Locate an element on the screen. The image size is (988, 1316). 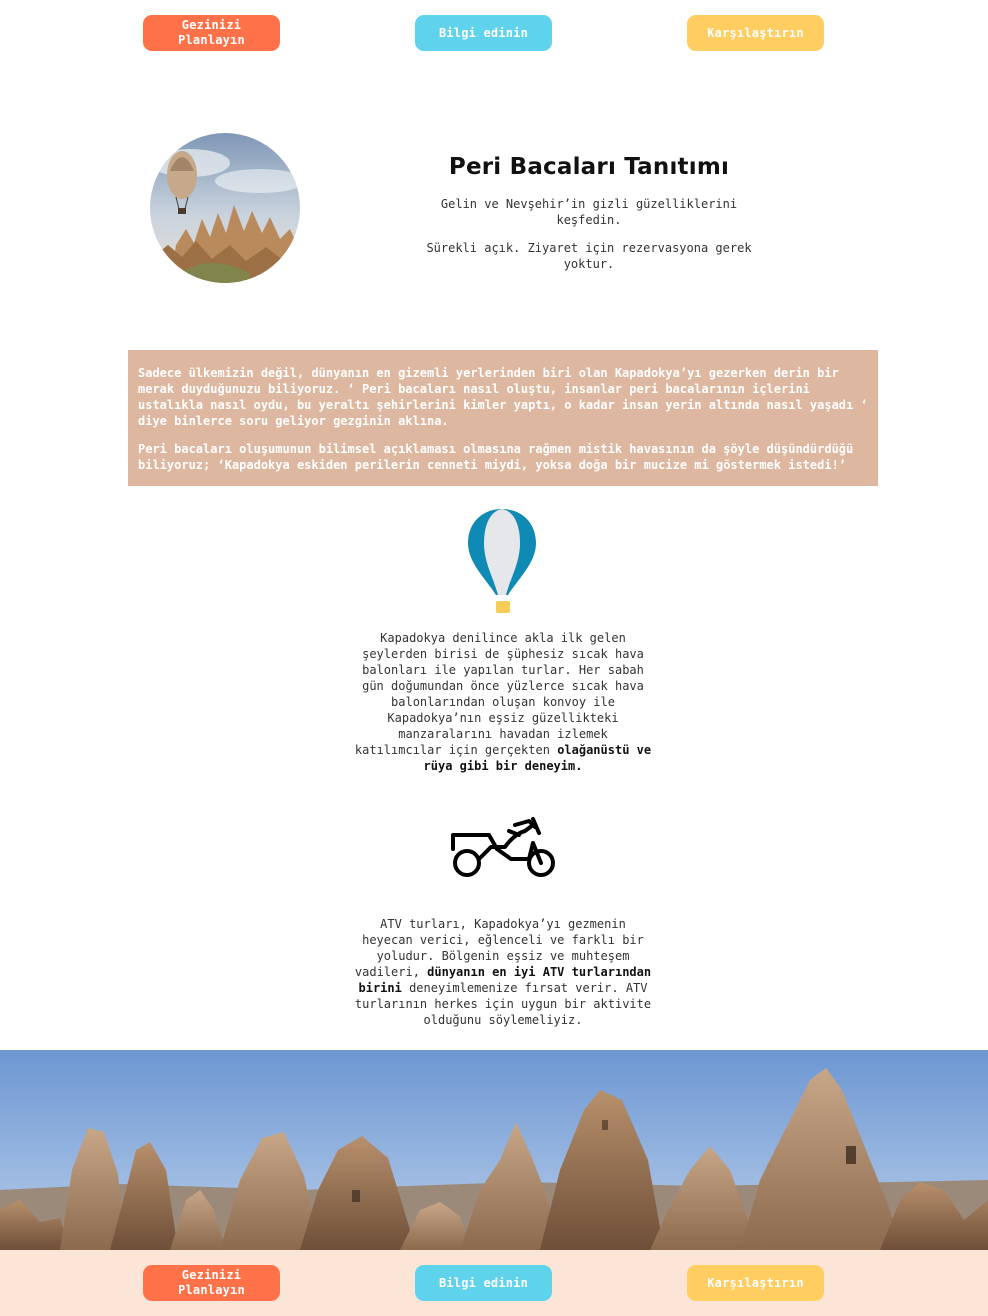
motorcycle-icon is located at coordinates (503, 848).